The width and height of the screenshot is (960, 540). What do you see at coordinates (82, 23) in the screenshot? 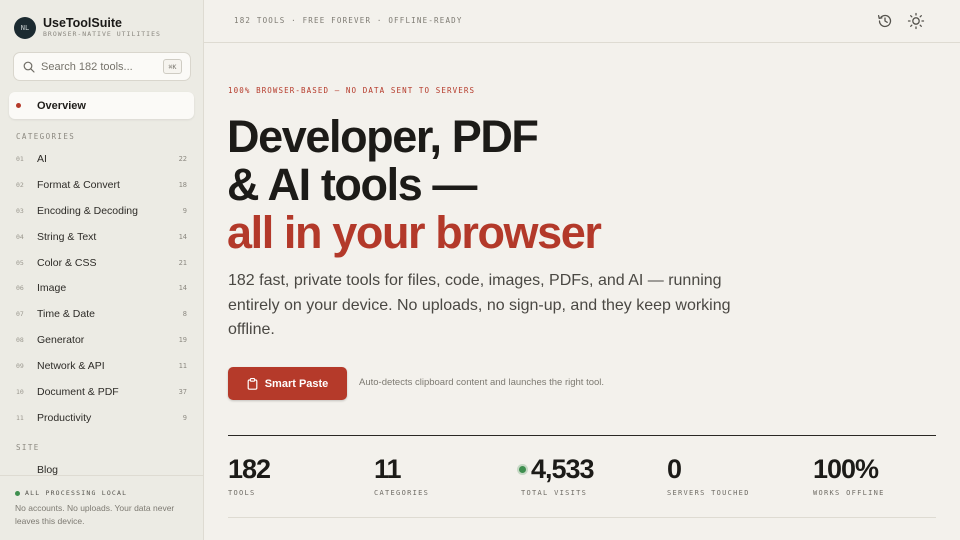
I see `brand-name: UseToolSuite` at bounding box center [82, 23].